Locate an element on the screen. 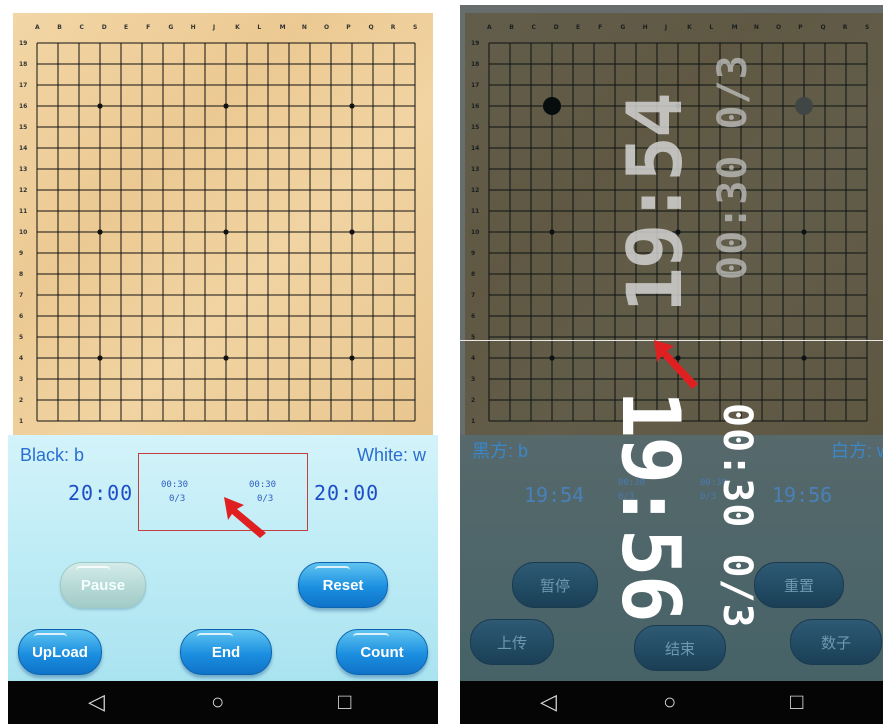  black-player-label-cn: 黑方: b is located at coordinates (500, 451).